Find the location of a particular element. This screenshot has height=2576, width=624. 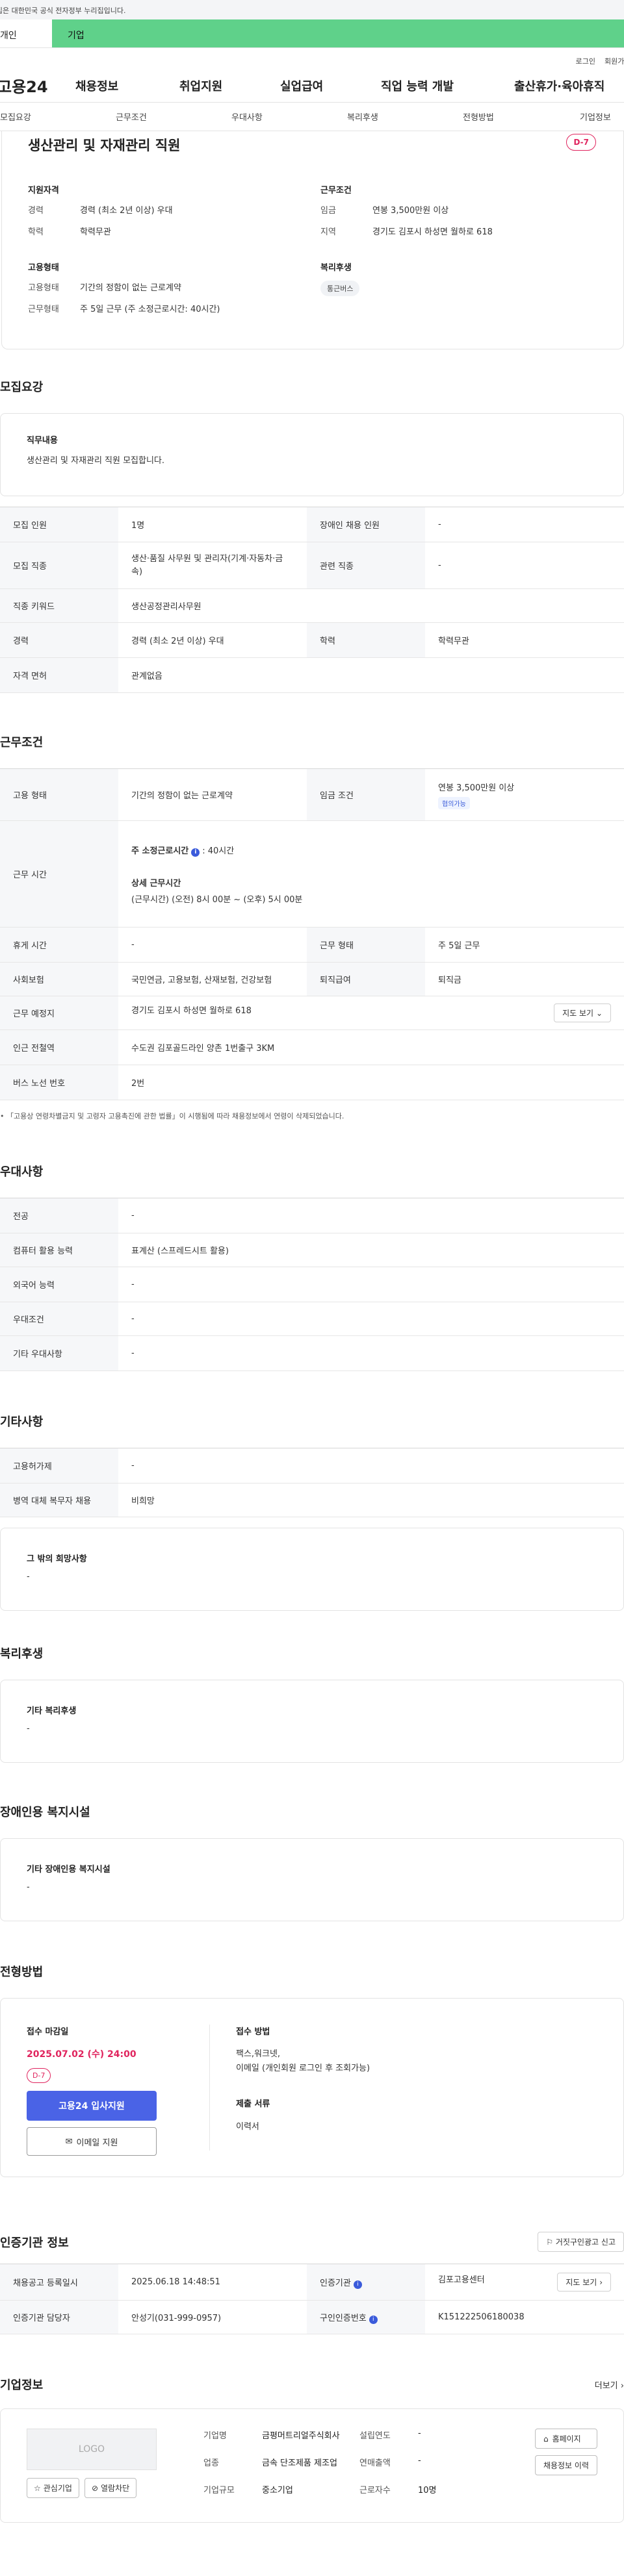

map-view-button: 지도 보기 ⌄ is located at coordinates (582, 1013).